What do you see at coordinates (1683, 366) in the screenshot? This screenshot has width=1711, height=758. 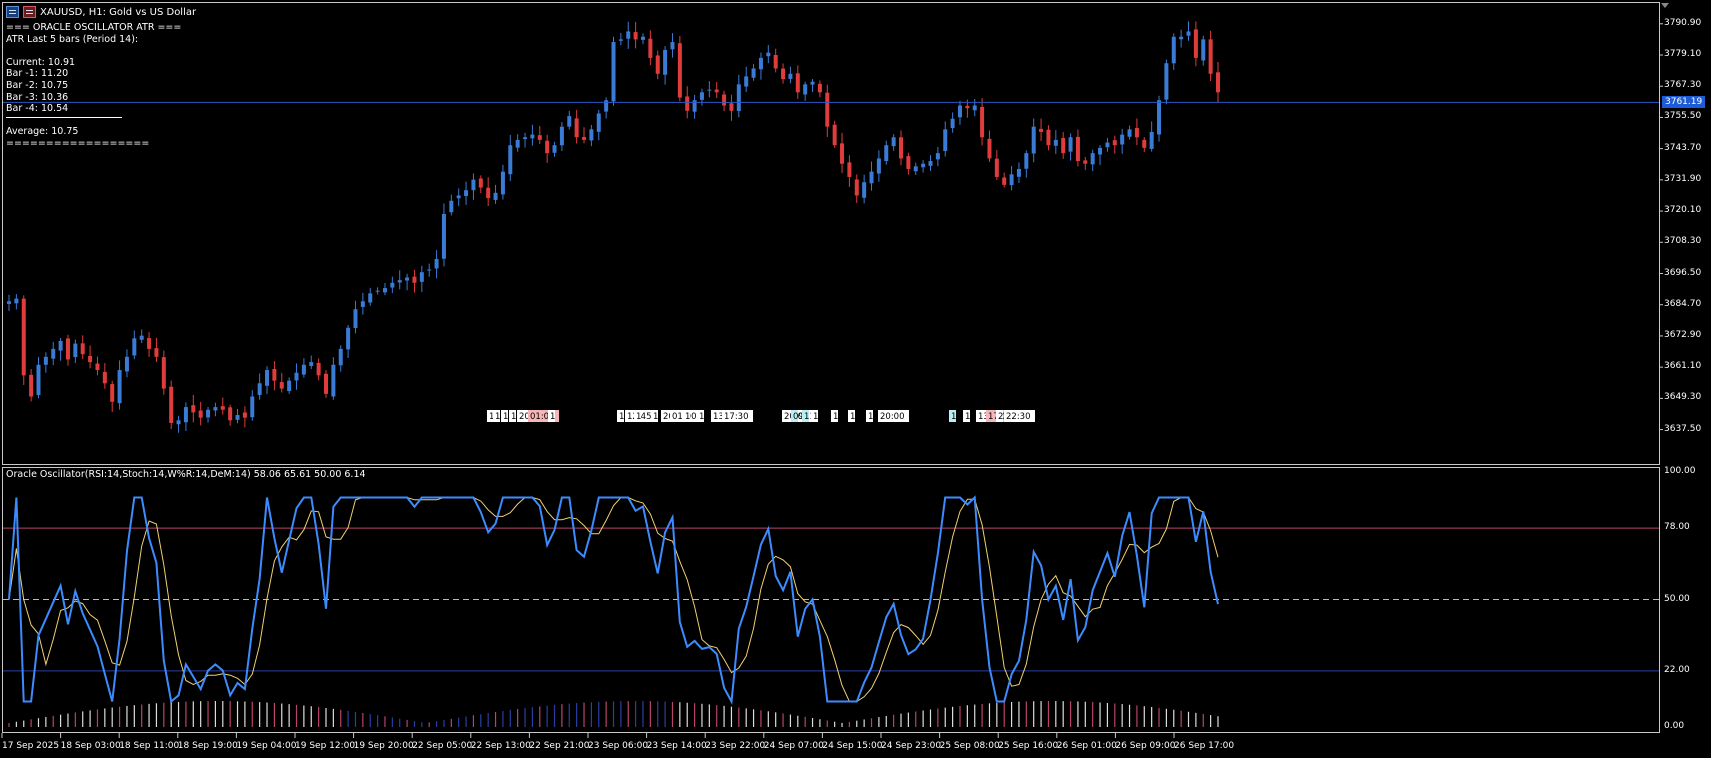 I see `price-axis-tick: 3661.10` at bounding box center [1683, 366].